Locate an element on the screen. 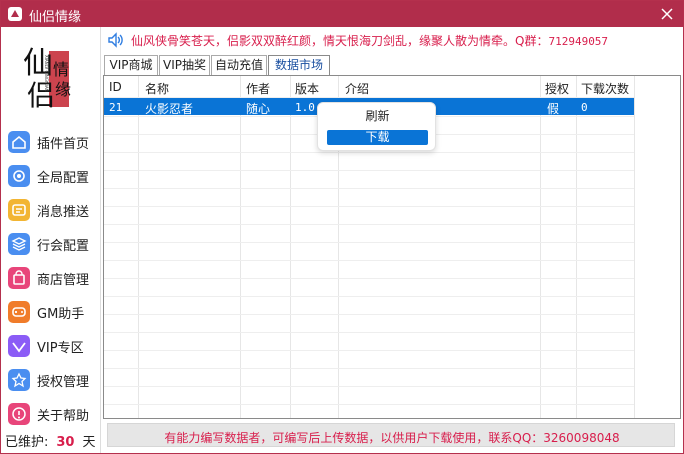 This screenshot has width=684, height=454. cell-downloads: 0 is located at coordinates (584, 107).